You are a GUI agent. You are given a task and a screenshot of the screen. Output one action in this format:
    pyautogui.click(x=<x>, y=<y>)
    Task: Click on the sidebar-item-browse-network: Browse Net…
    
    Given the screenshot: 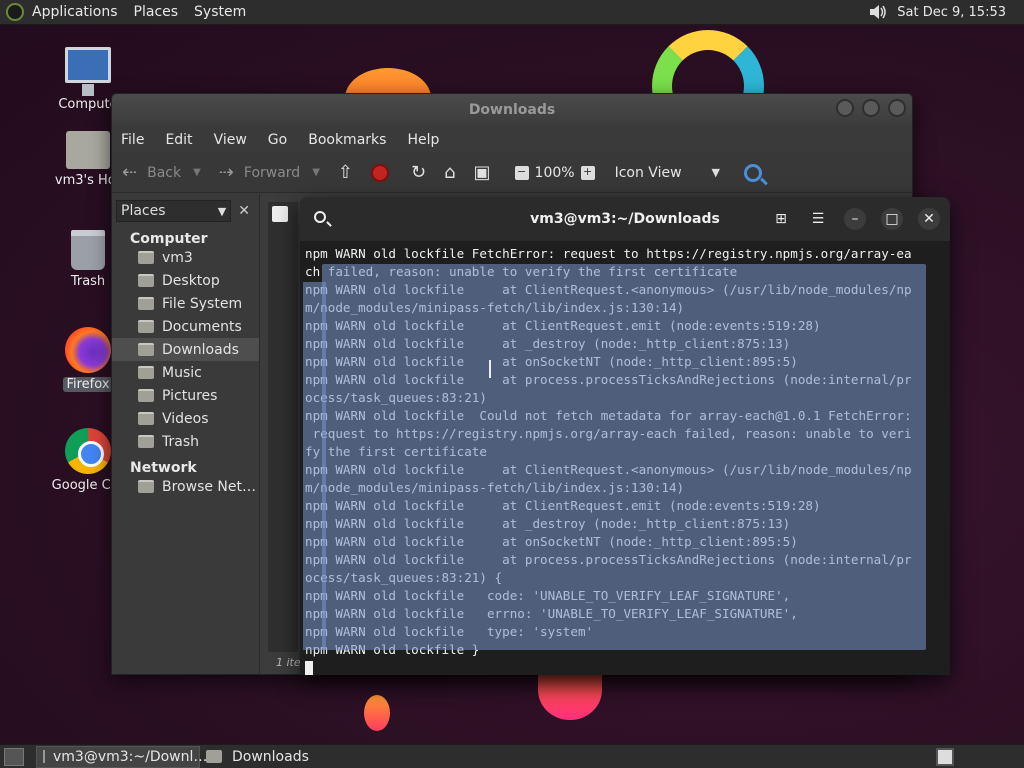 What is the action you would take?
    pyautogui.click(x=185, y=486)
    